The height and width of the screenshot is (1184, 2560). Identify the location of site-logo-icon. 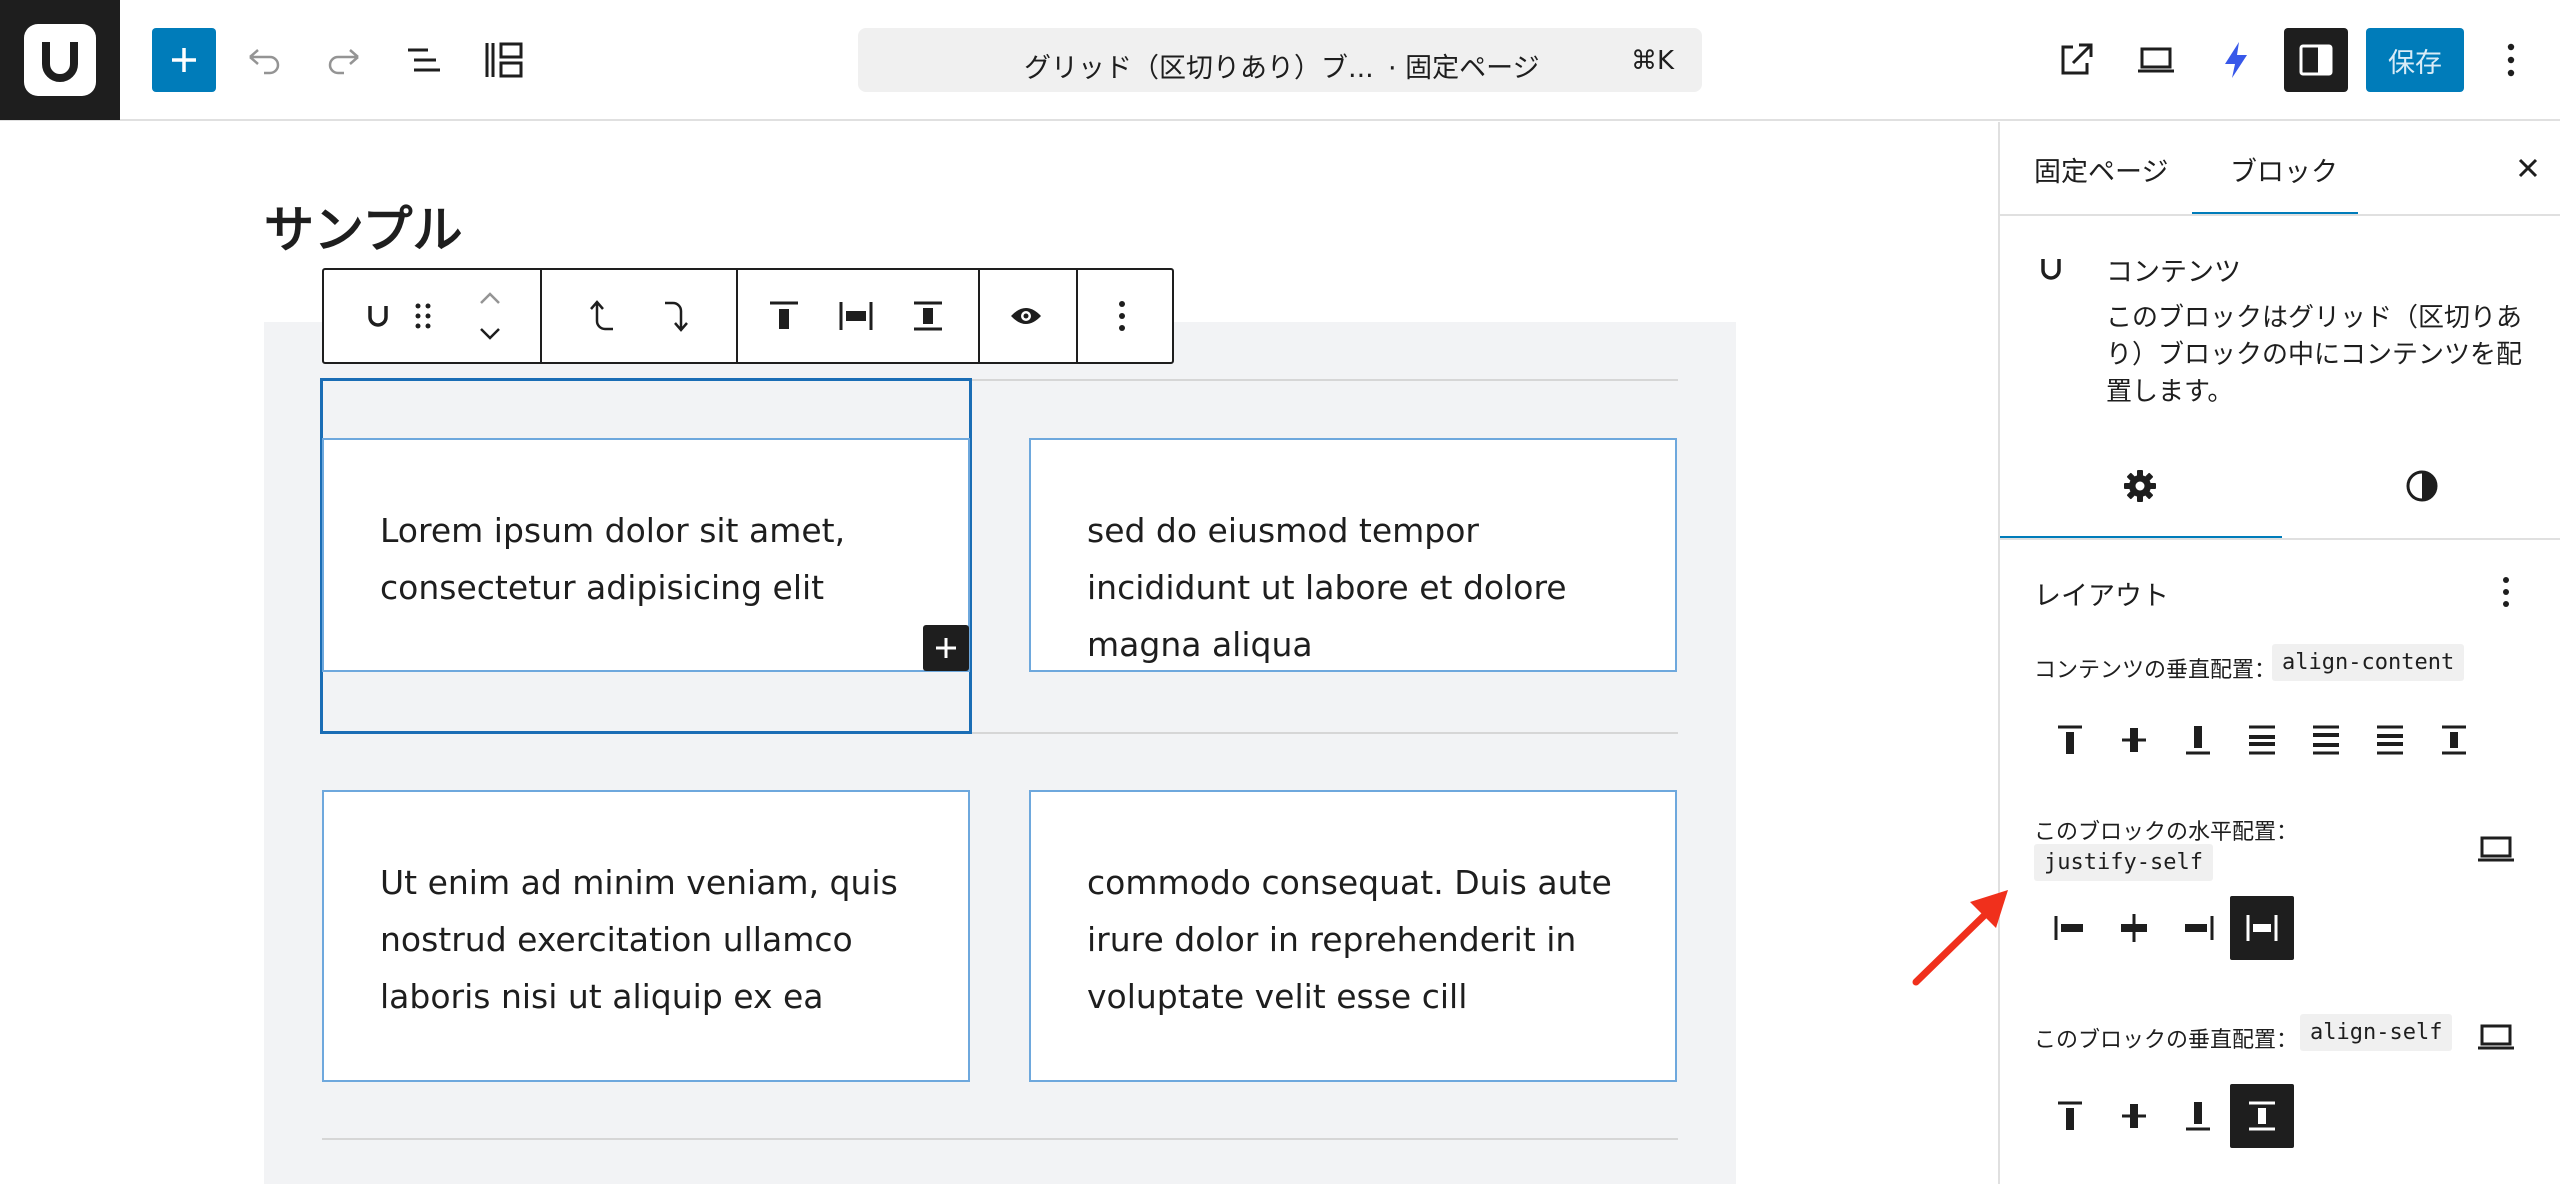
(60, 60).